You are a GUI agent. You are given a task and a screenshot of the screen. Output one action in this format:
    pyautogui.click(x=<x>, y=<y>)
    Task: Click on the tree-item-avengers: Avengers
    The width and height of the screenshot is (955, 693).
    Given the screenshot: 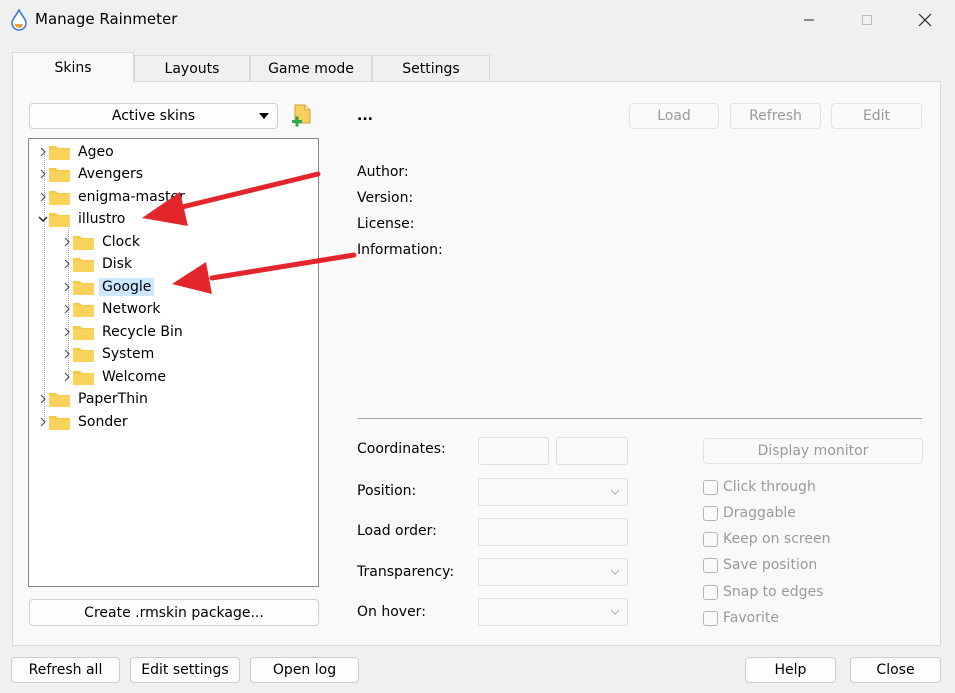 What is the action you would take?
    pyautogui.click(x=91, y=174)
    